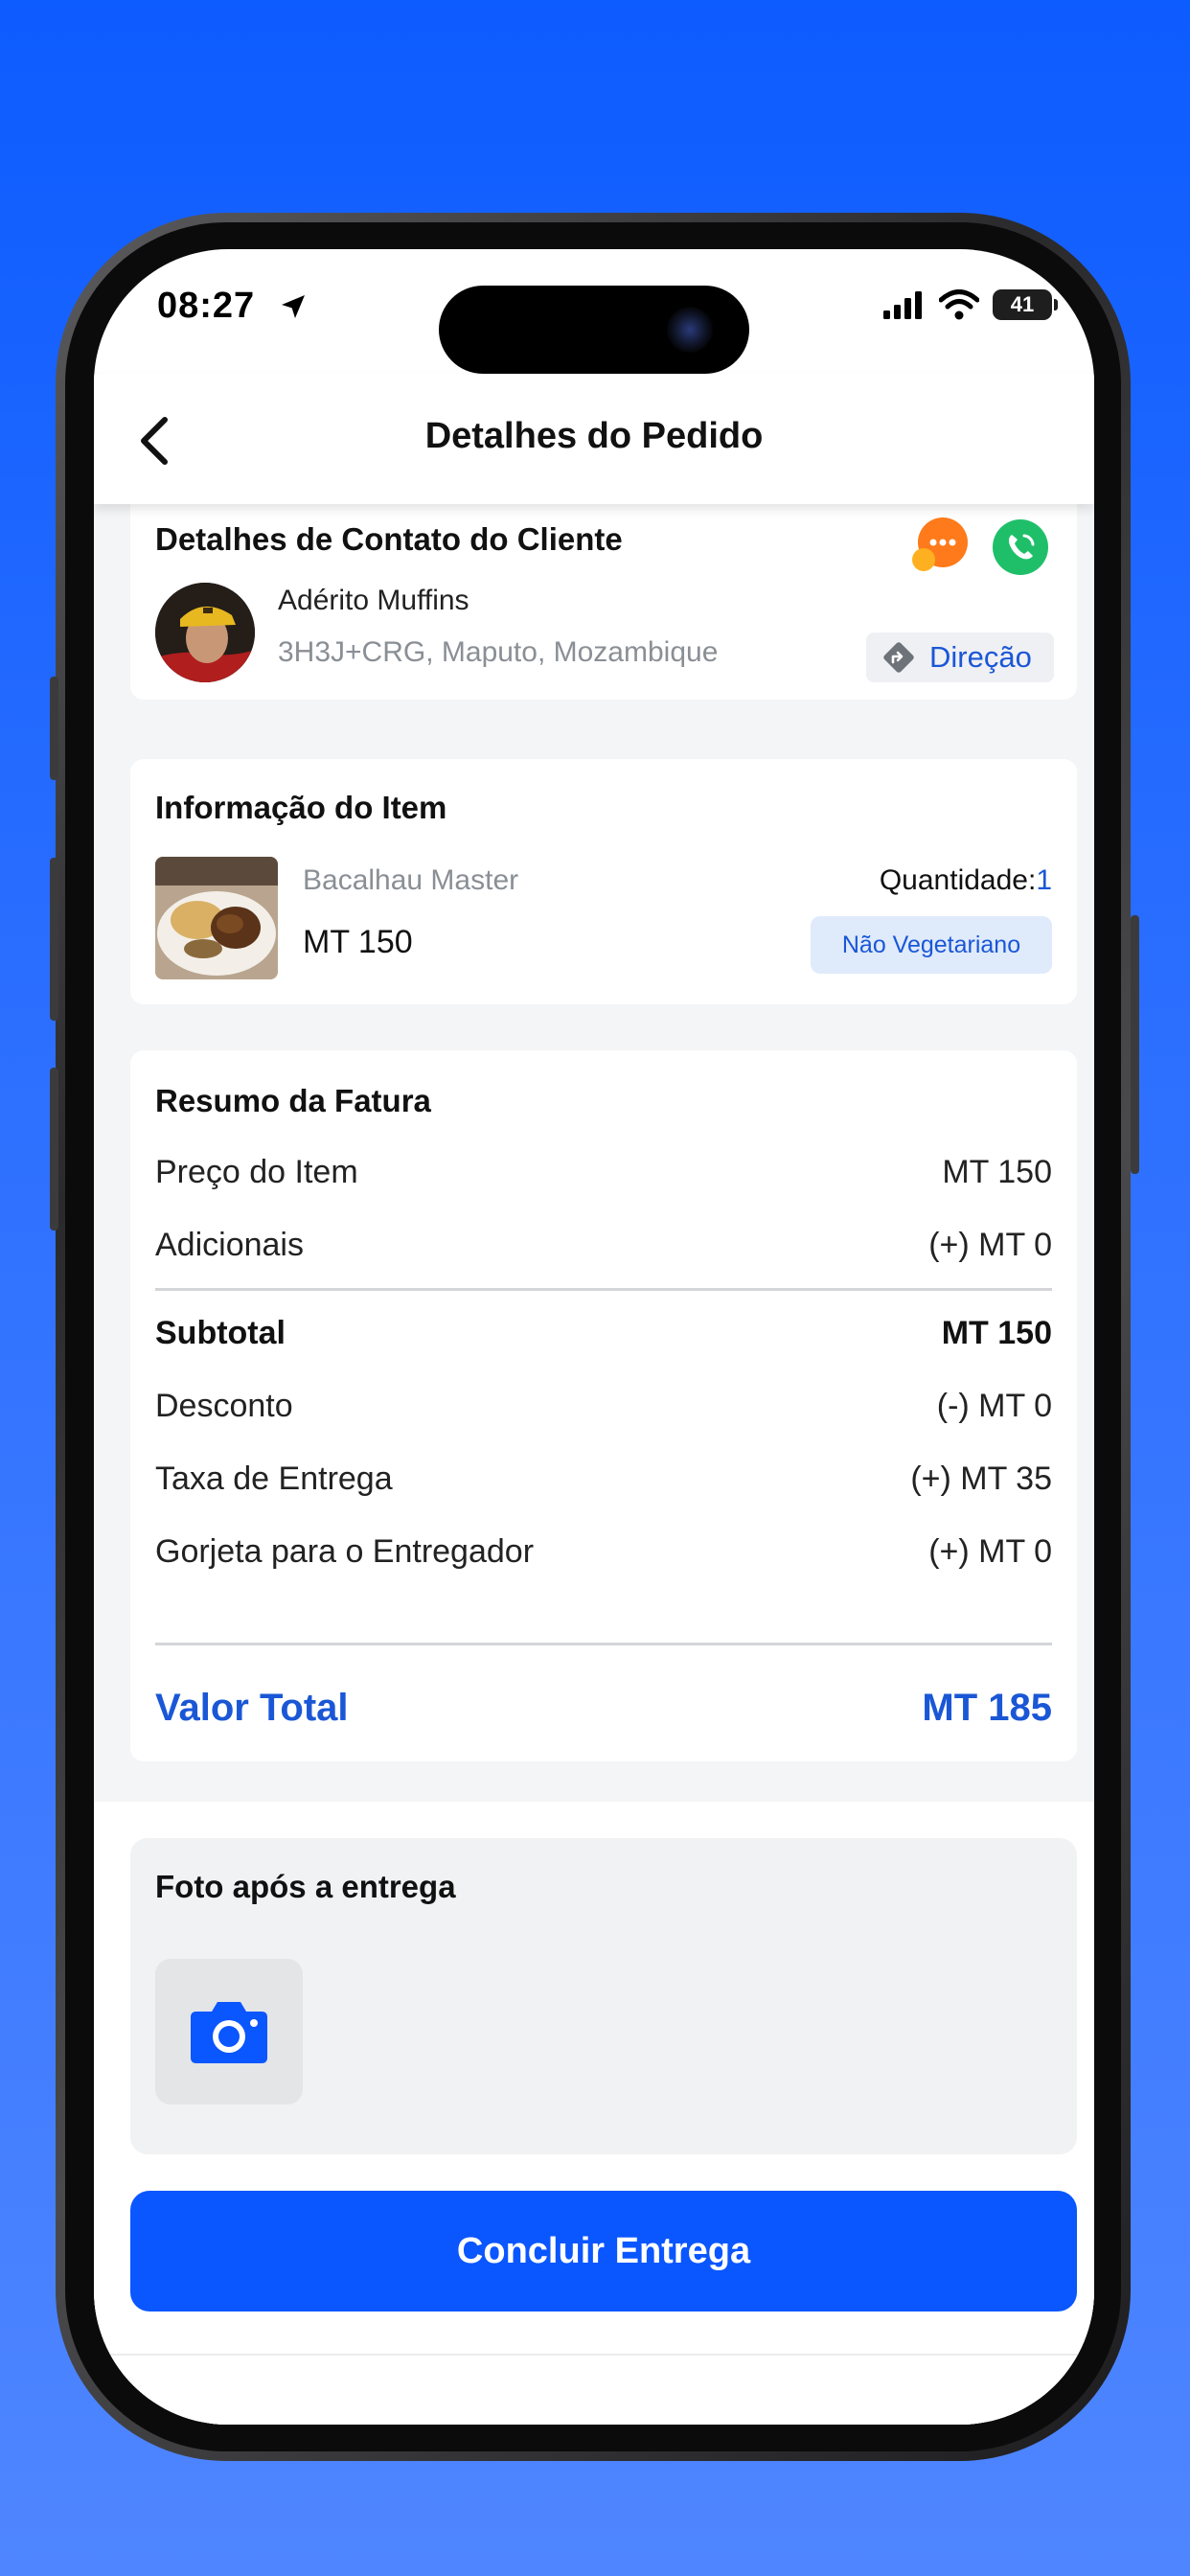 The width and height of the screenshot is (1190, 2576). I want to click on addons-row: Adicionais (+) MT 0, so click(604, 1245).